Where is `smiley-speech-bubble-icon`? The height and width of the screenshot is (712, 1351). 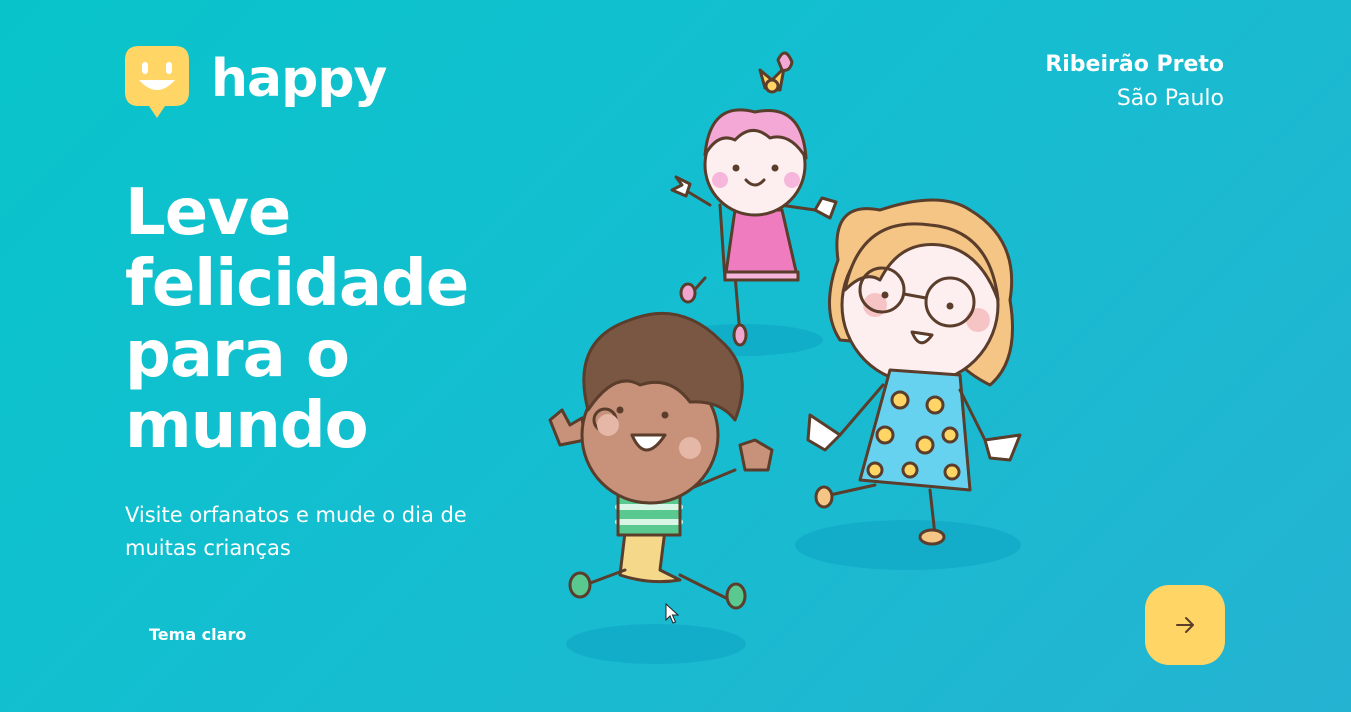 smiley-speech-bubble-icon is located at coordinates (157, 82).